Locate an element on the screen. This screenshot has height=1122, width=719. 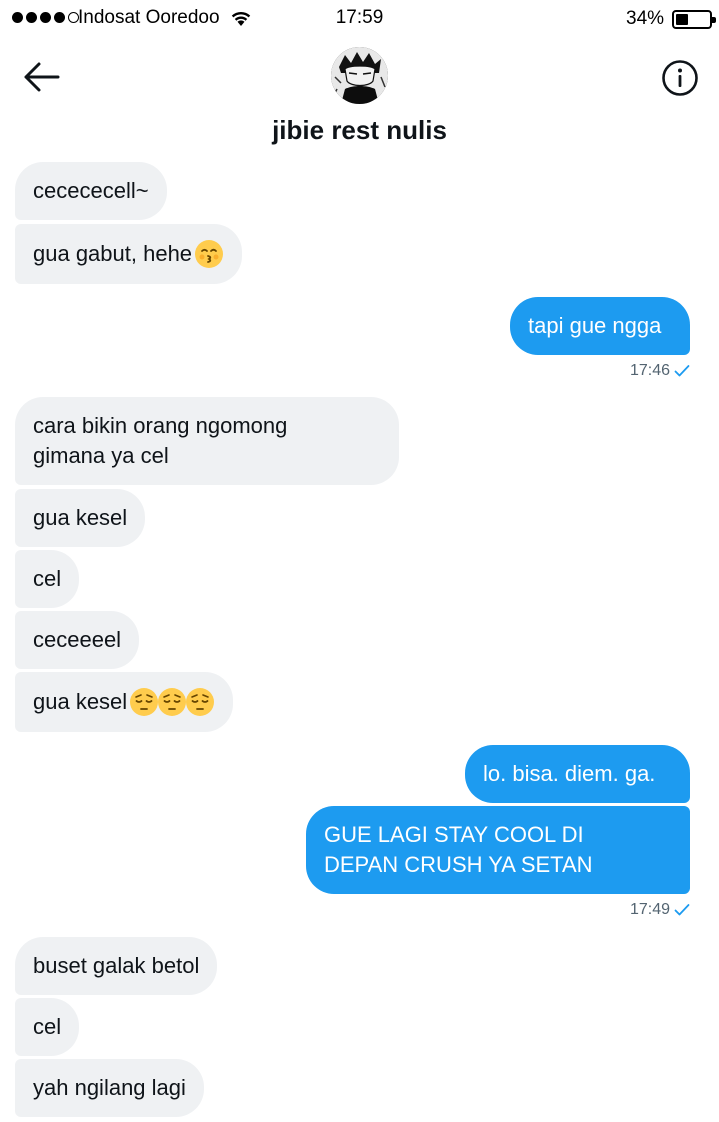
message-text: cara bikin orang ngomong gimana ya cel is located at coordinates (160, 440).